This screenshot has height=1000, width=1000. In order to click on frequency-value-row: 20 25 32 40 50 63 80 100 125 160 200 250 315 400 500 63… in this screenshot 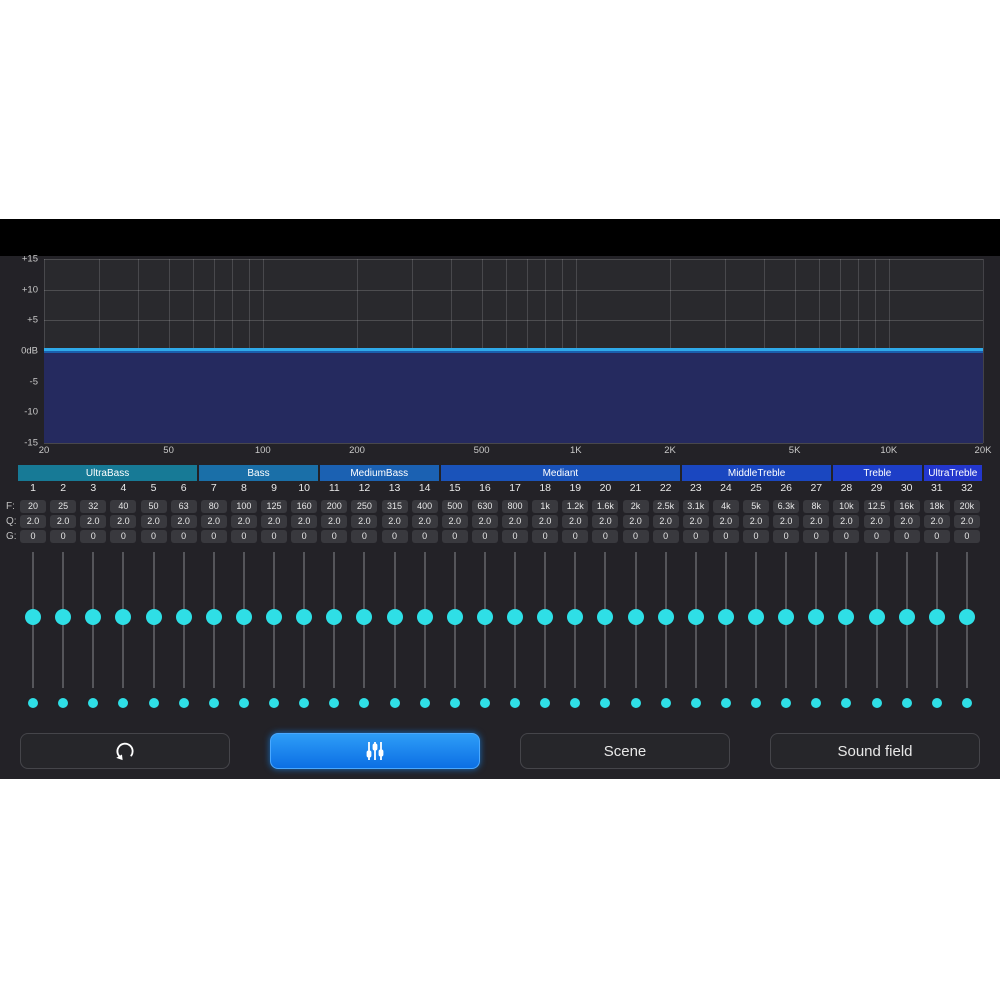, I will do `click(500, 506)`.